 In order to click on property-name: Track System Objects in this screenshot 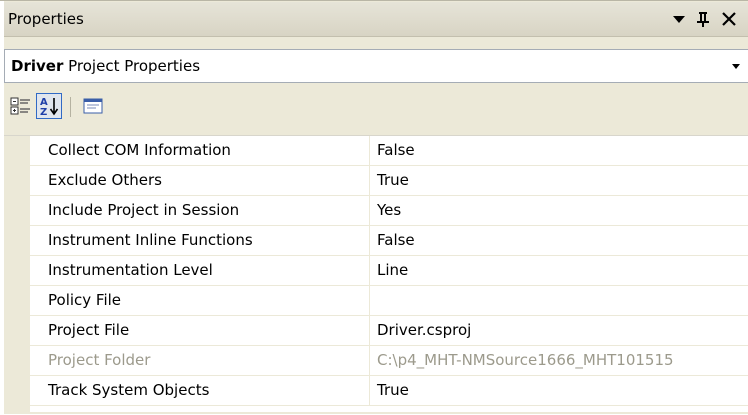, I will do `click(200, 390)`.